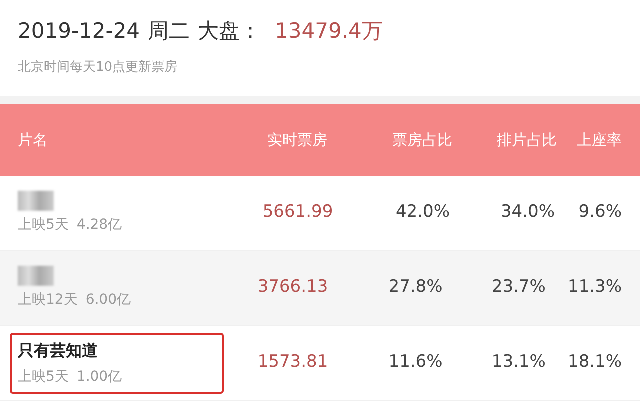 This screenshot has height=402, width=640. What do you see at coordinates (527, 139) in the screenshot?
I see `column-header: 排片占比` at bounding box center [527, 139].